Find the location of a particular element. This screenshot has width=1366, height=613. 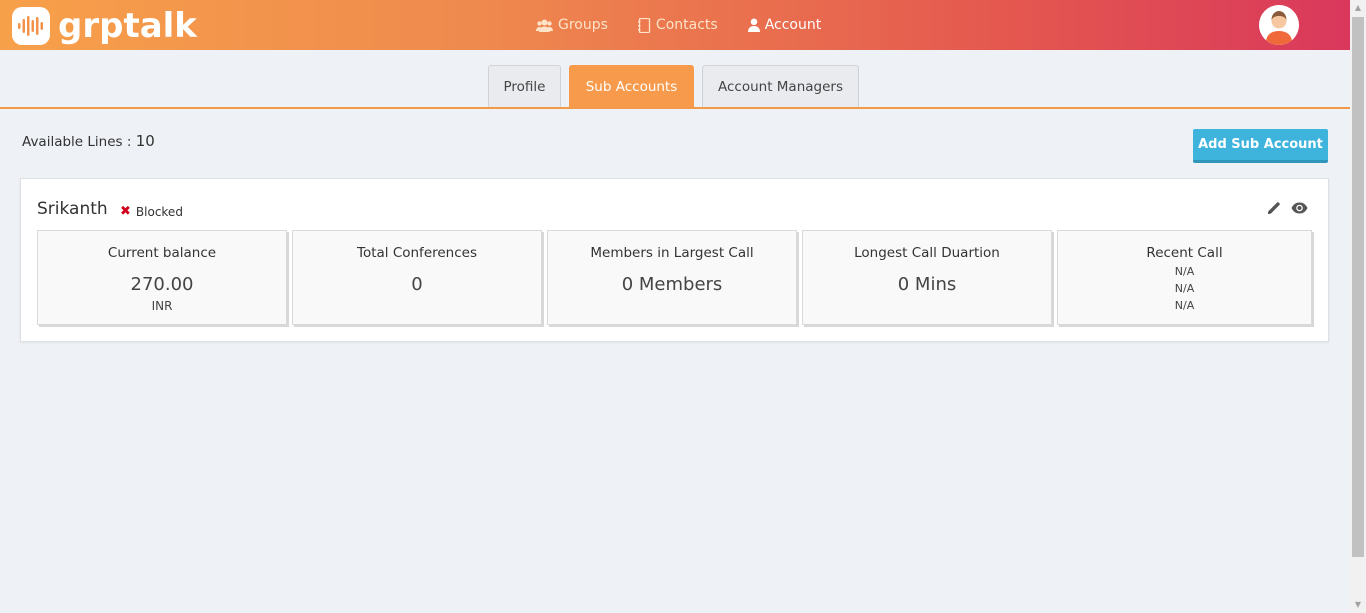

address-book-icon is located at coordinates (644, 25).